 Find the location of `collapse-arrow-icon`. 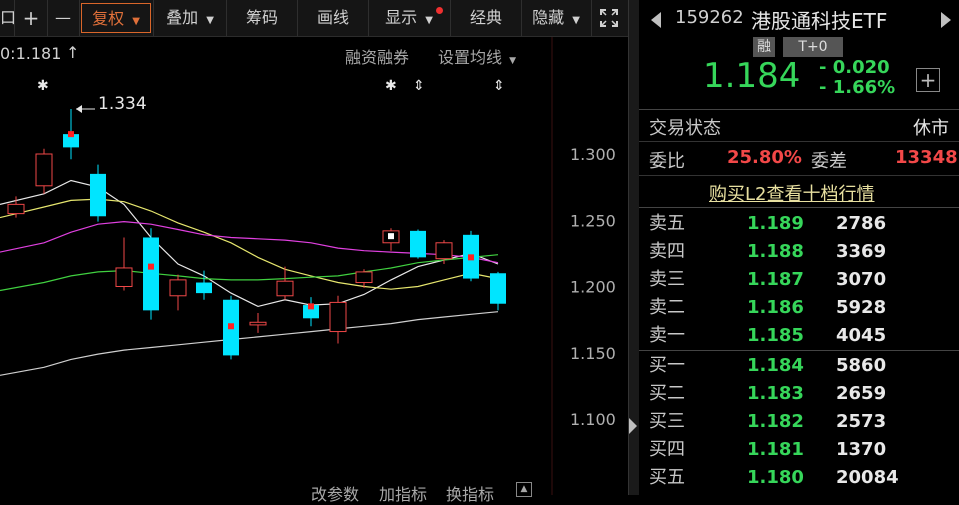

collapse-arrow-icon is located at coordinates (633, 426).